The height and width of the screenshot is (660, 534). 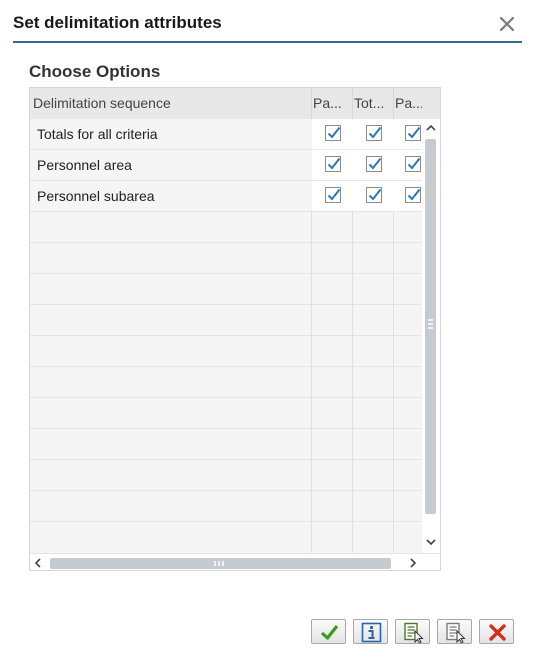 I want to click on horizontal-scroll-thumb, so click(x=220, y=563).